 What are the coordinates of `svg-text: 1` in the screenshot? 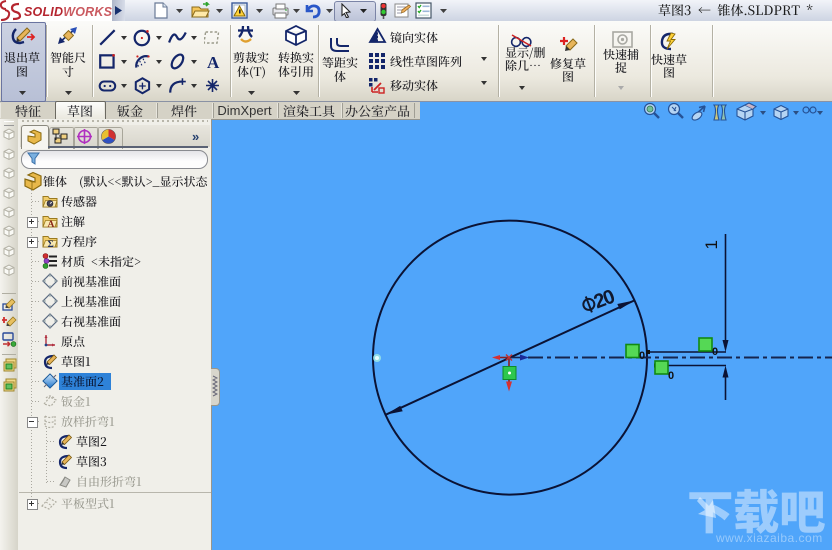 It's located at (711, 244).